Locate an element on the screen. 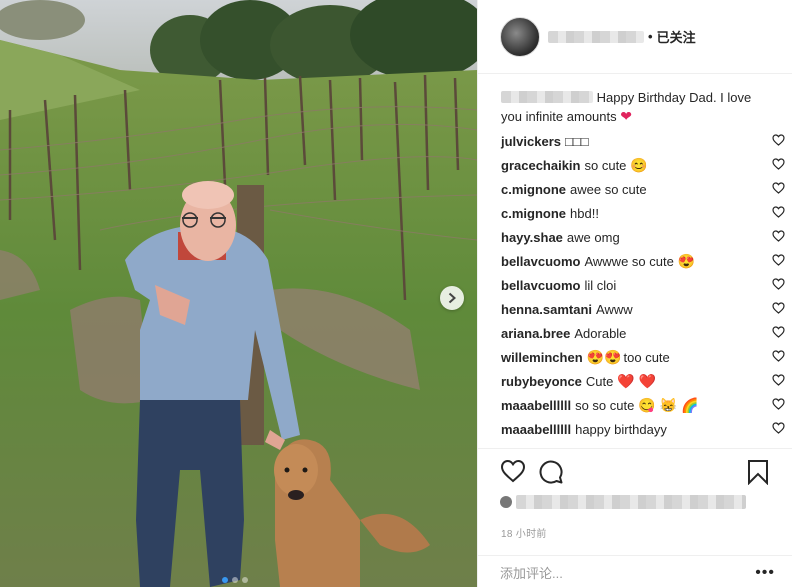  comment-text: awee so cute is located at coordinates (608, 189).